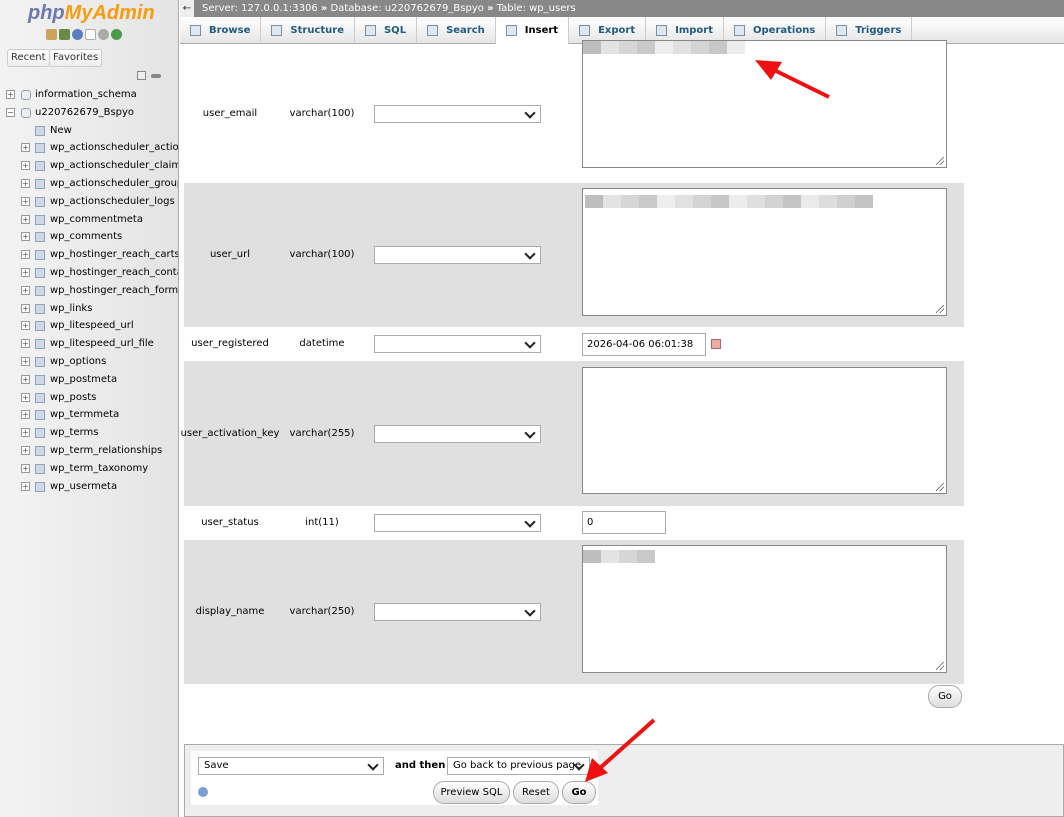  I want to click on tree-table-item: + wp_hostinger_reach_carts, so click(89, 255).